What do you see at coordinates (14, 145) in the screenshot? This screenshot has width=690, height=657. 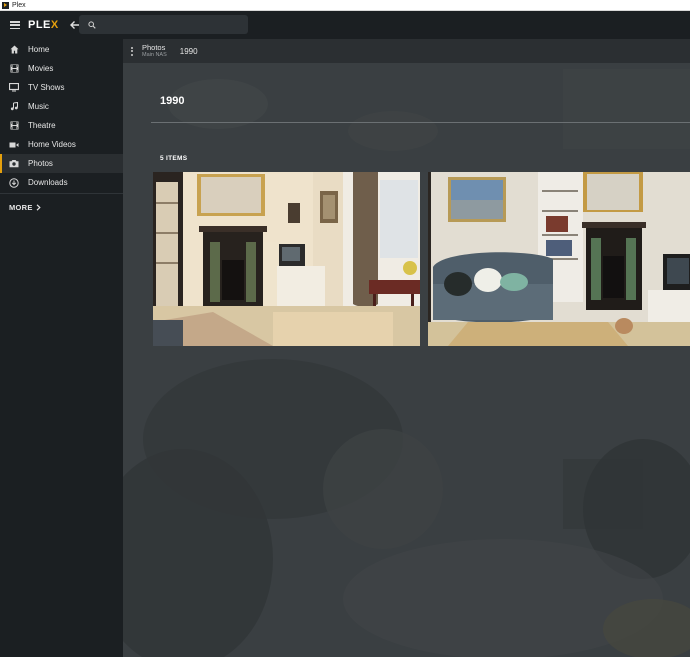 I see `video-camera-icon` at bounding box center [14, 145].